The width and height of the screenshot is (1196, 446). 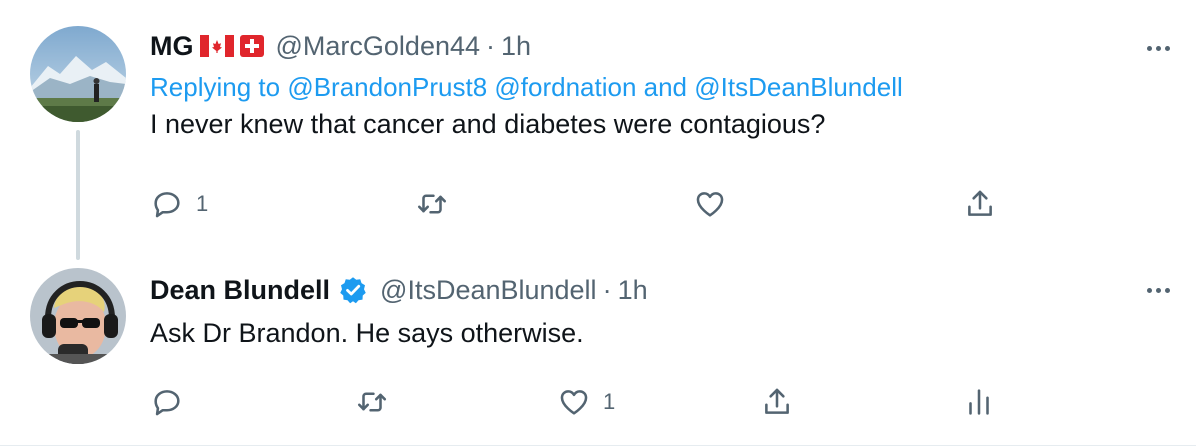 What do you see at coordinates (78, 195) in the screenshot?
I see `thread-connector` at bounding box center [78, 195].